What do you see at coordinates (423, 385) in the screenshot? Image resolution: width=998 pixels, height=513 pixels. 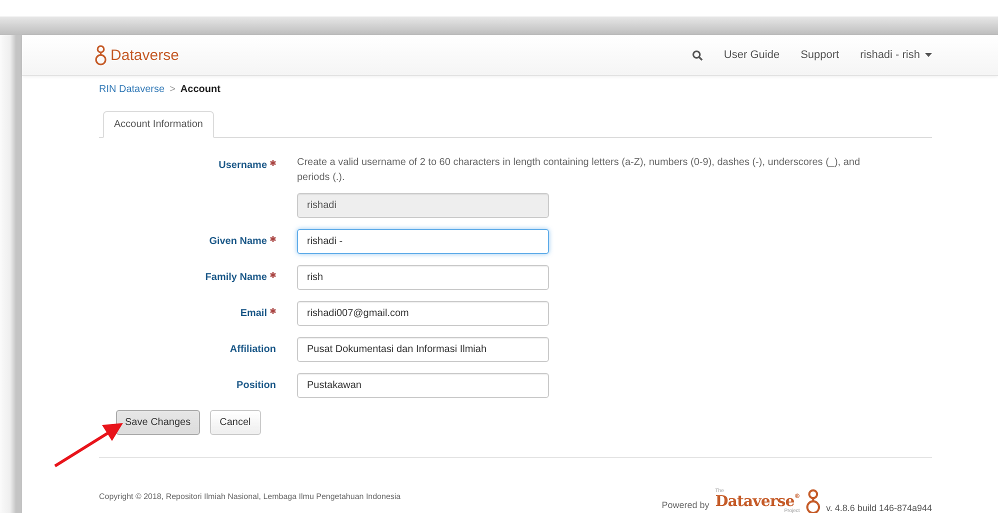 I see `input-field: Pustakawan` at bounding box center [423, 385].